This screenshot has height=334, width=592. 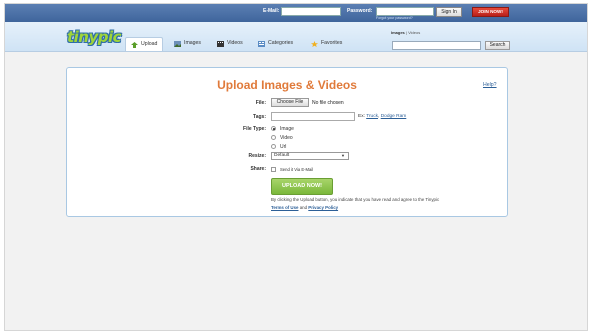 I want to click on resize-select: Default ▼, so click(x=310, y=156).